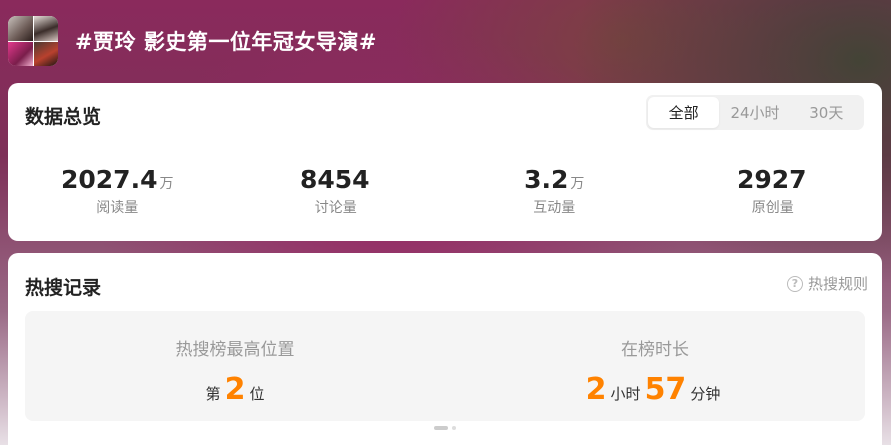  Describe the element at coordinates (213, 394) in the screenshot. I see `peak-prefix: 第` at that location.